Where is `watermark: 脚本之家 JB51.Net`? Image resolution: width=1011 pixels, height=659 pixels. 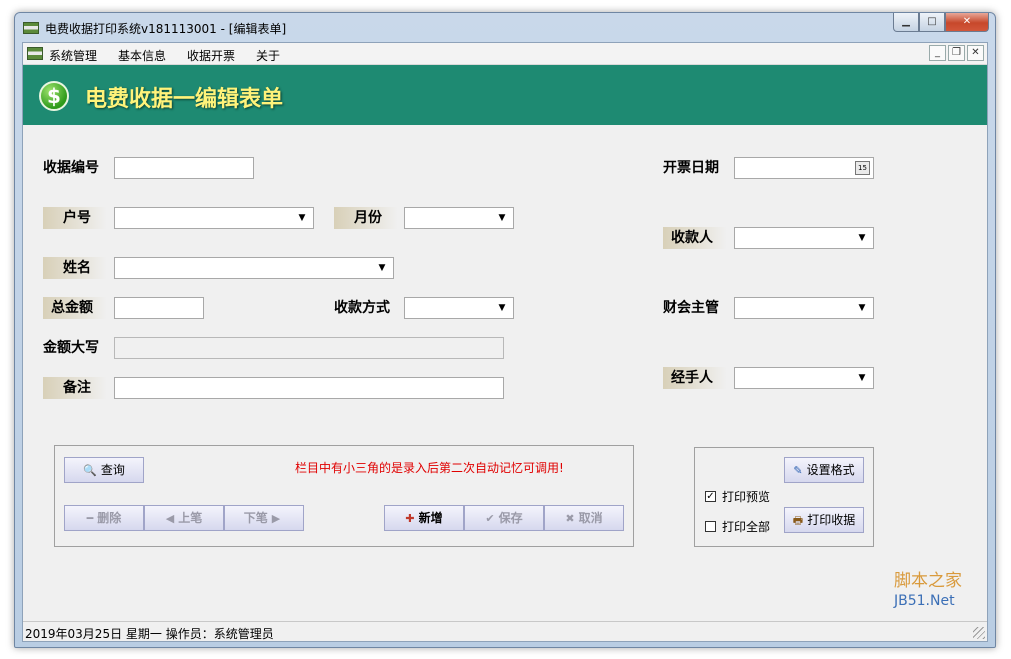 watermark: 脚本之家 JB51.Net is located at coordinates (934, 587).